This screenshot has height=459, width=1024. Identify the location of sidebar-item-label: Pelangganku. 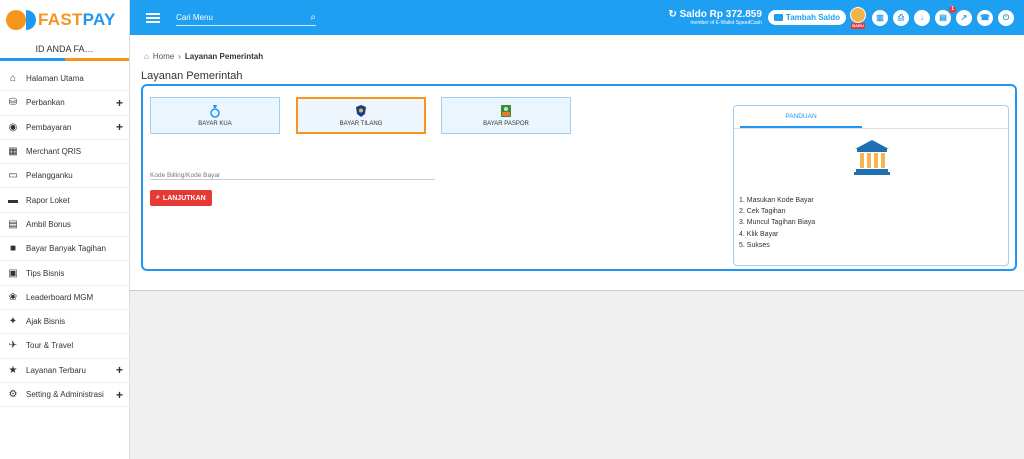
(49, 176).